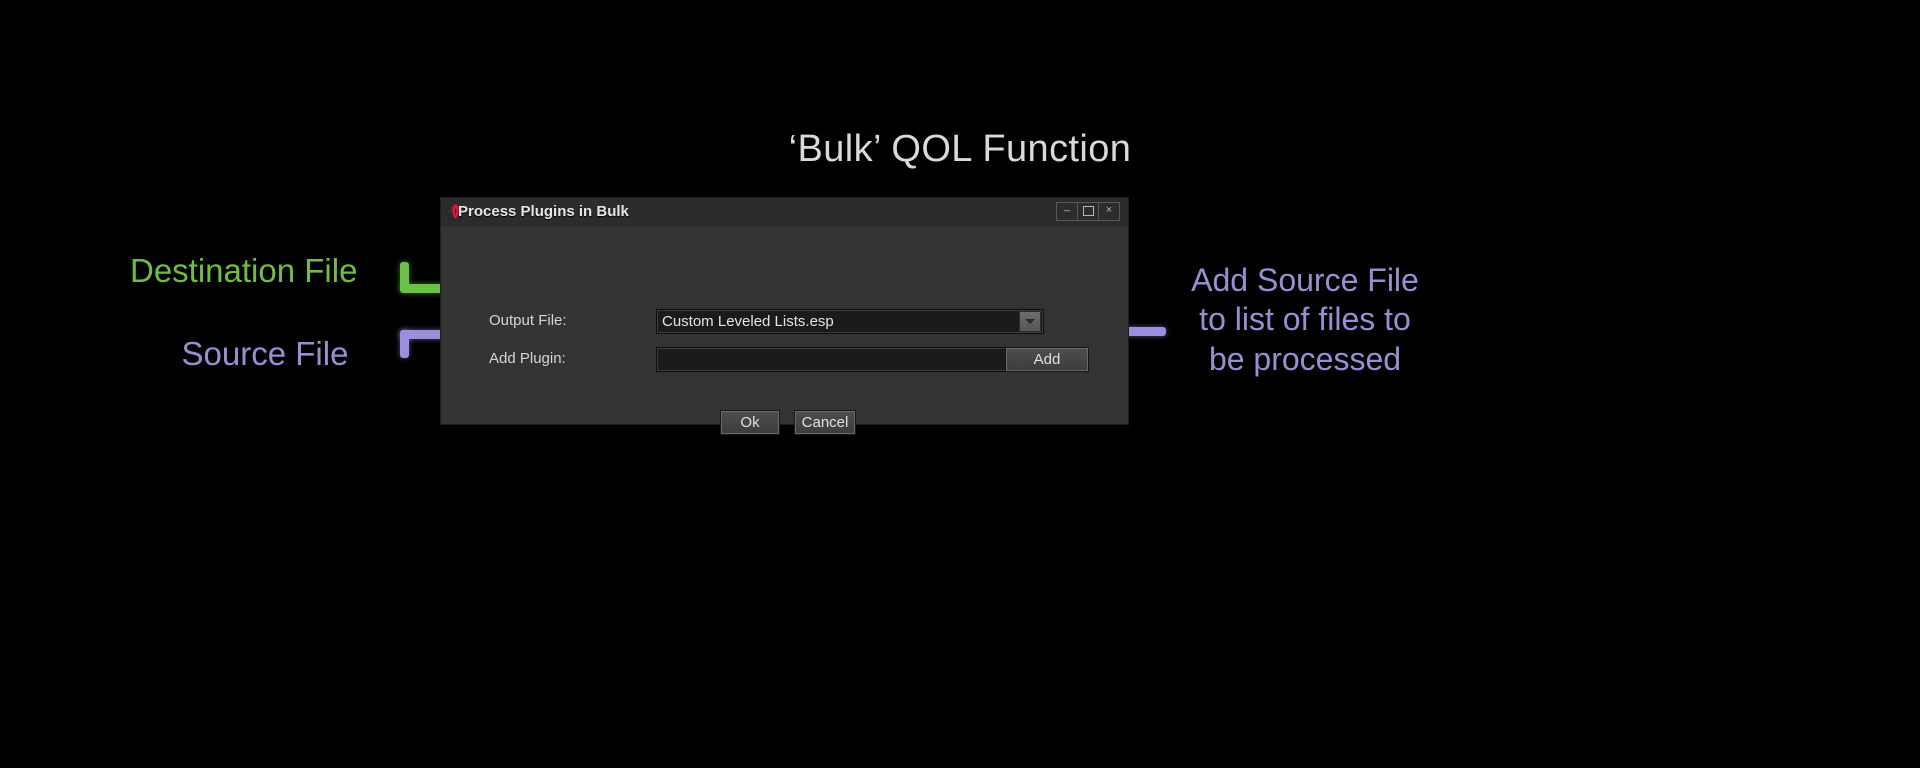 Image resolution: width=1920 pixels, height=768 pixels. What do you see at coordinates (850, 359) in the screenshot?
I see `add-plugin-combobox` at bounding box center [850, 359].